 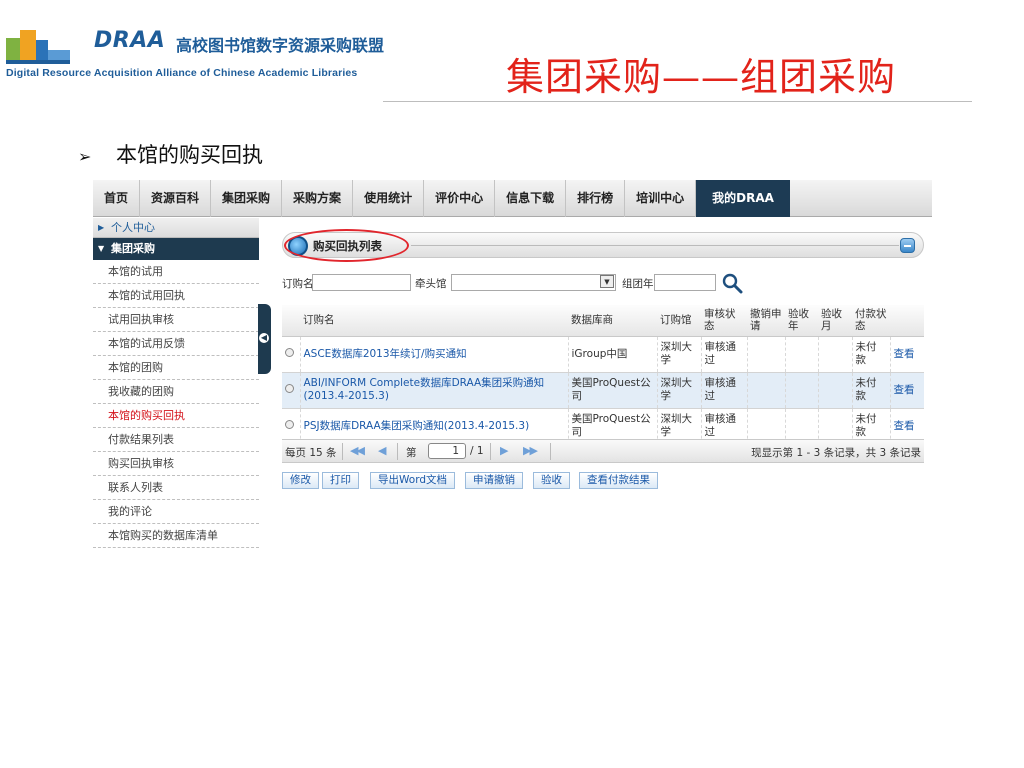 I want to click on title-divider, so click(x=677, y=101).